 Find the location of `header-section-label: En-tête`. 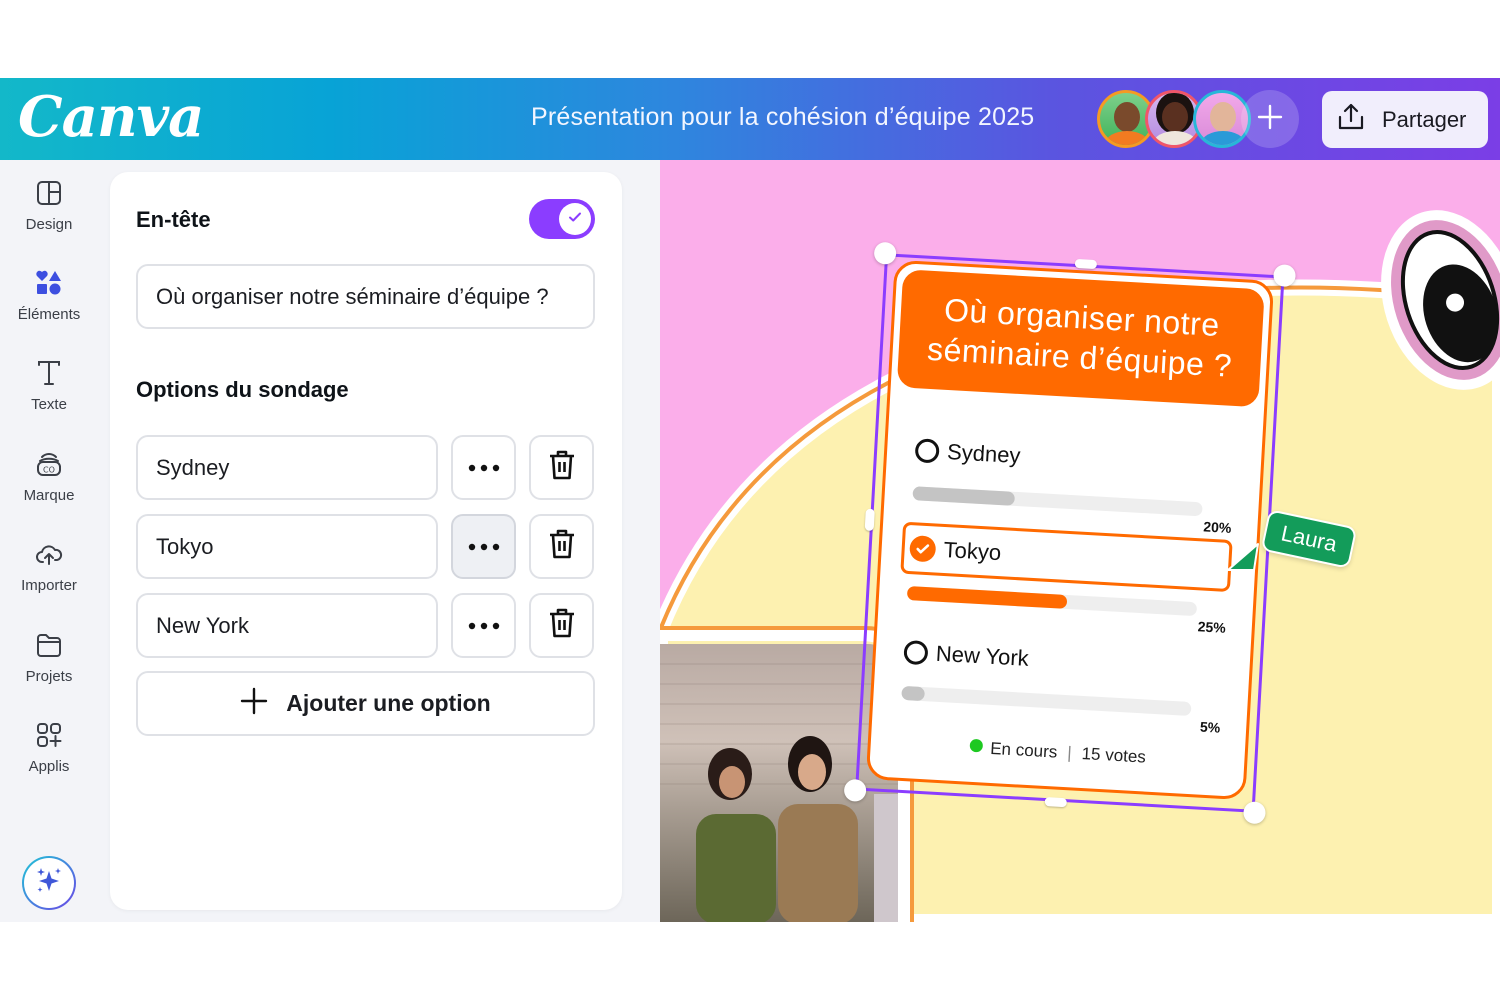

header-section-label: En-tête is located at coordinates (173, 219).